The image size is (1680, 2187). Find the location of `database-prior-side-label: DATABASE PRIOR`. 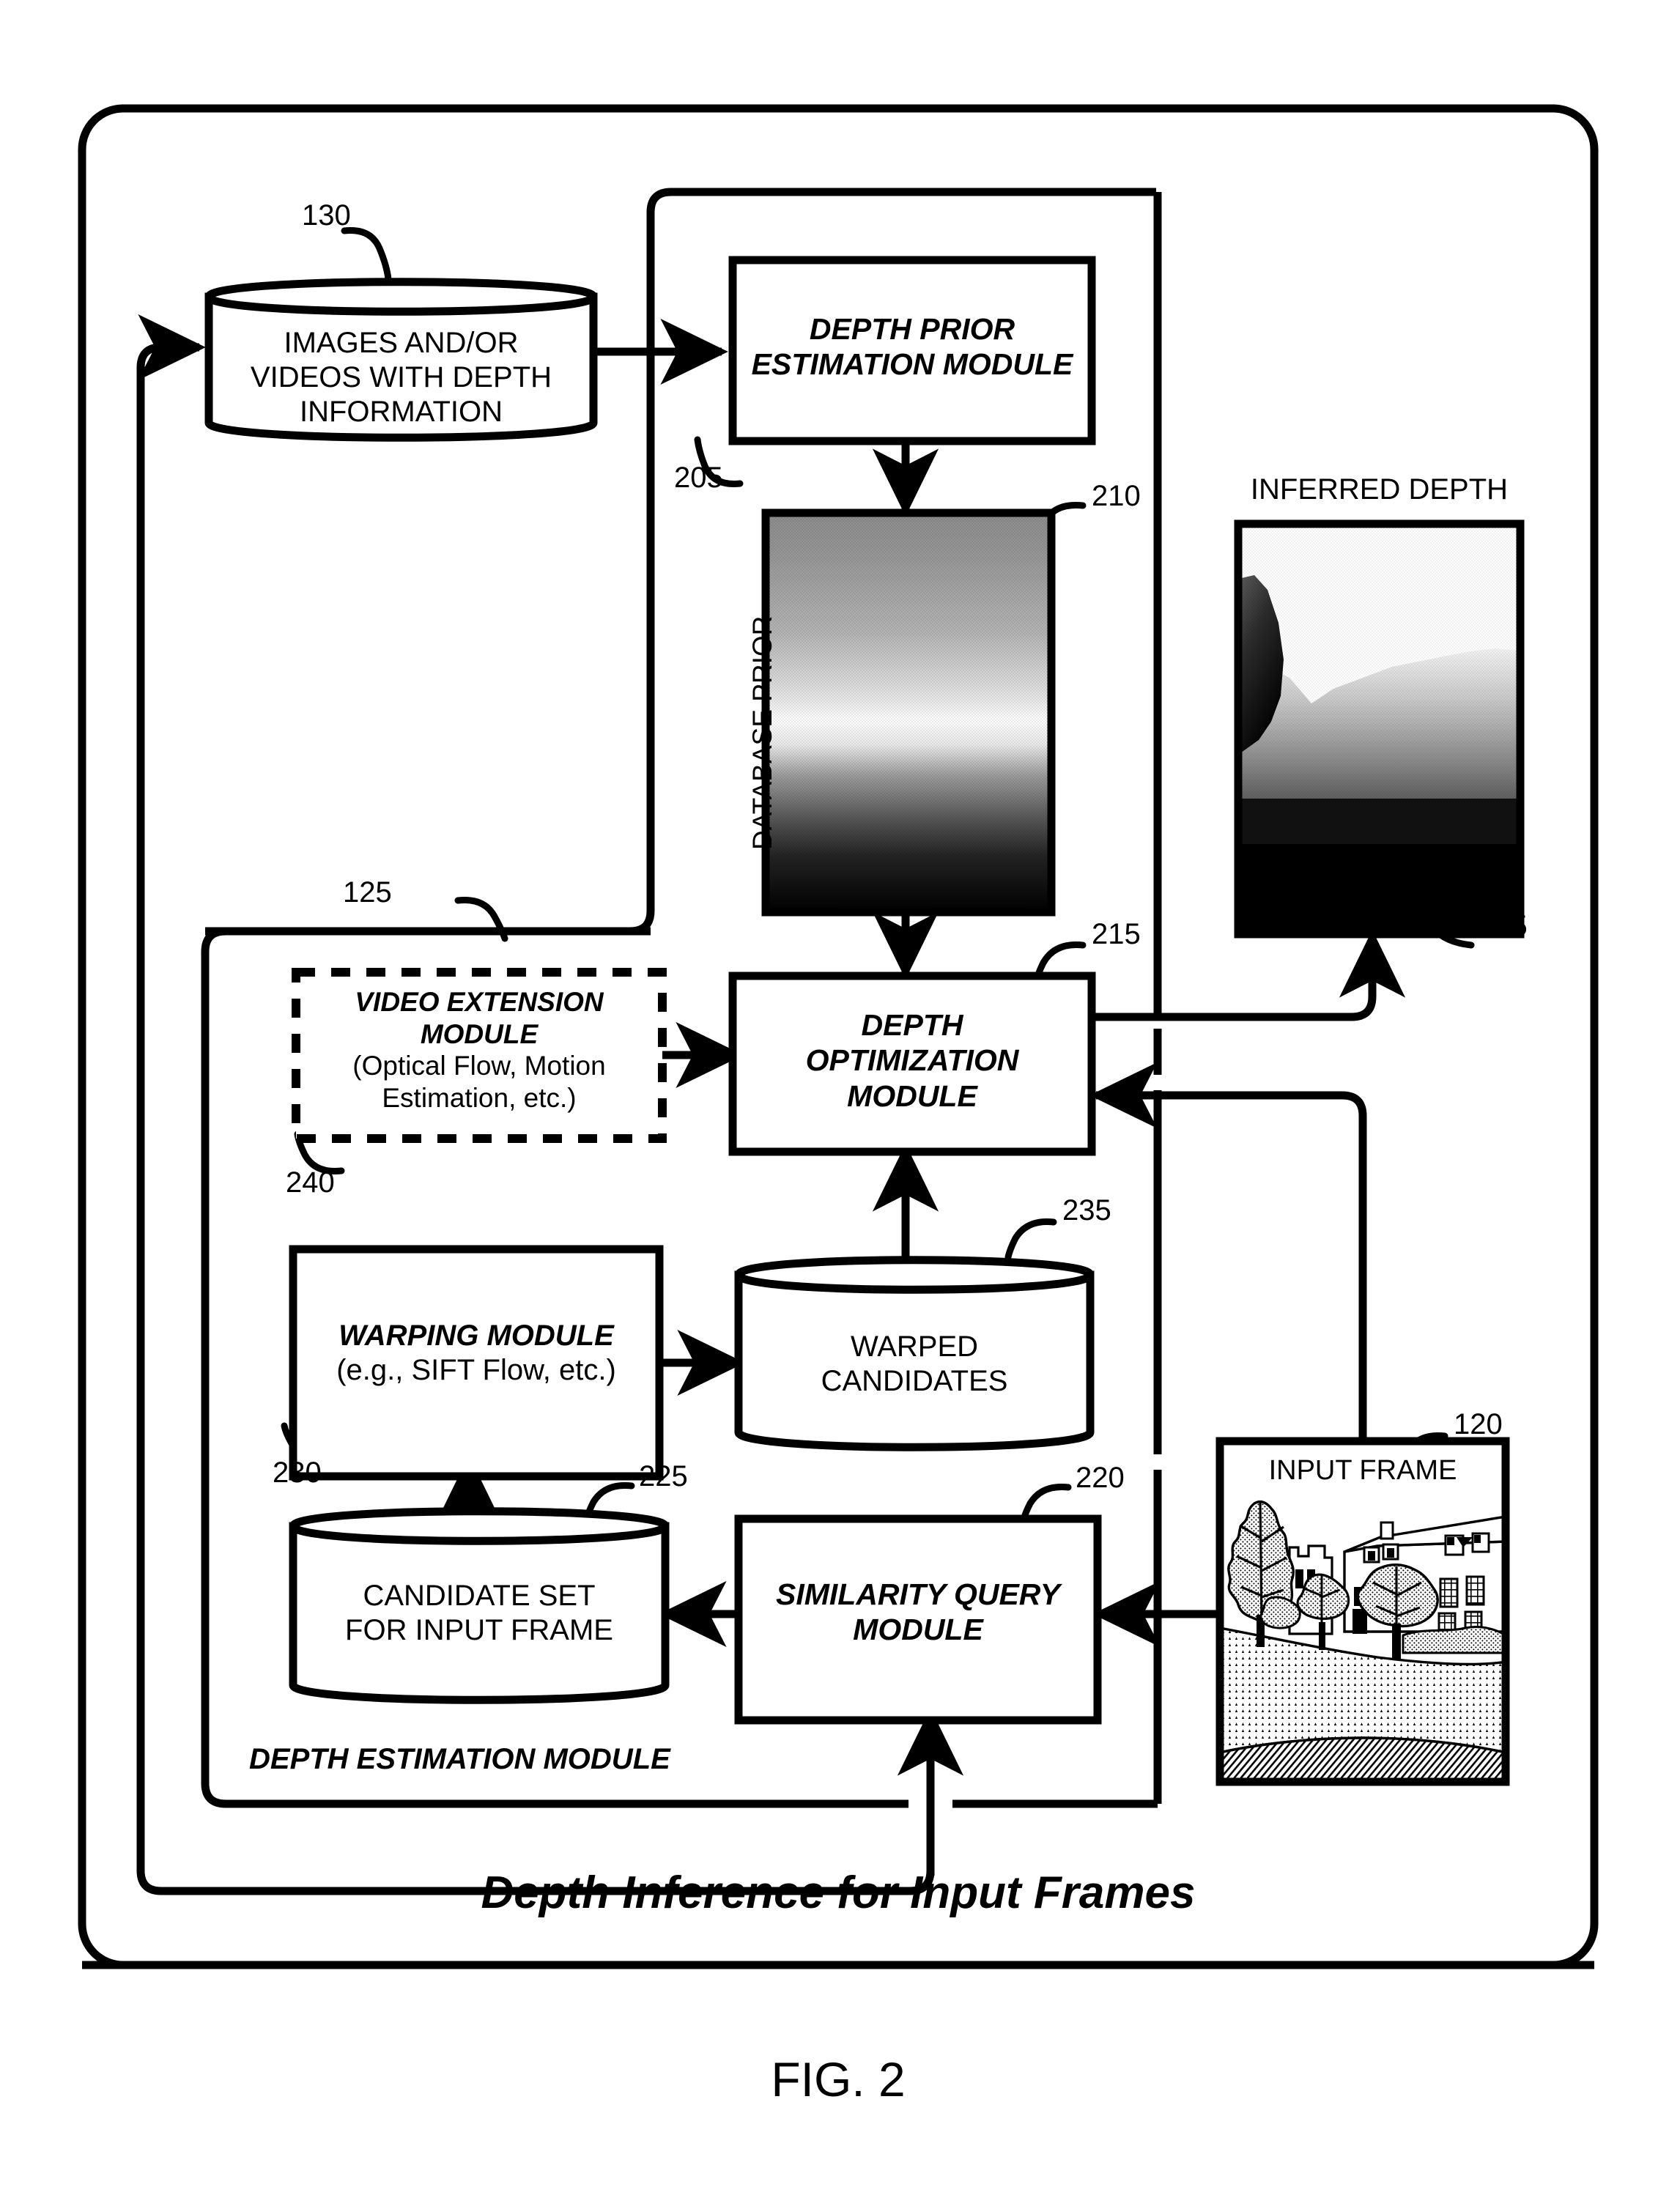

database-prior-side-label: DATABASE PRIOR is located at coordinates (762, 733).